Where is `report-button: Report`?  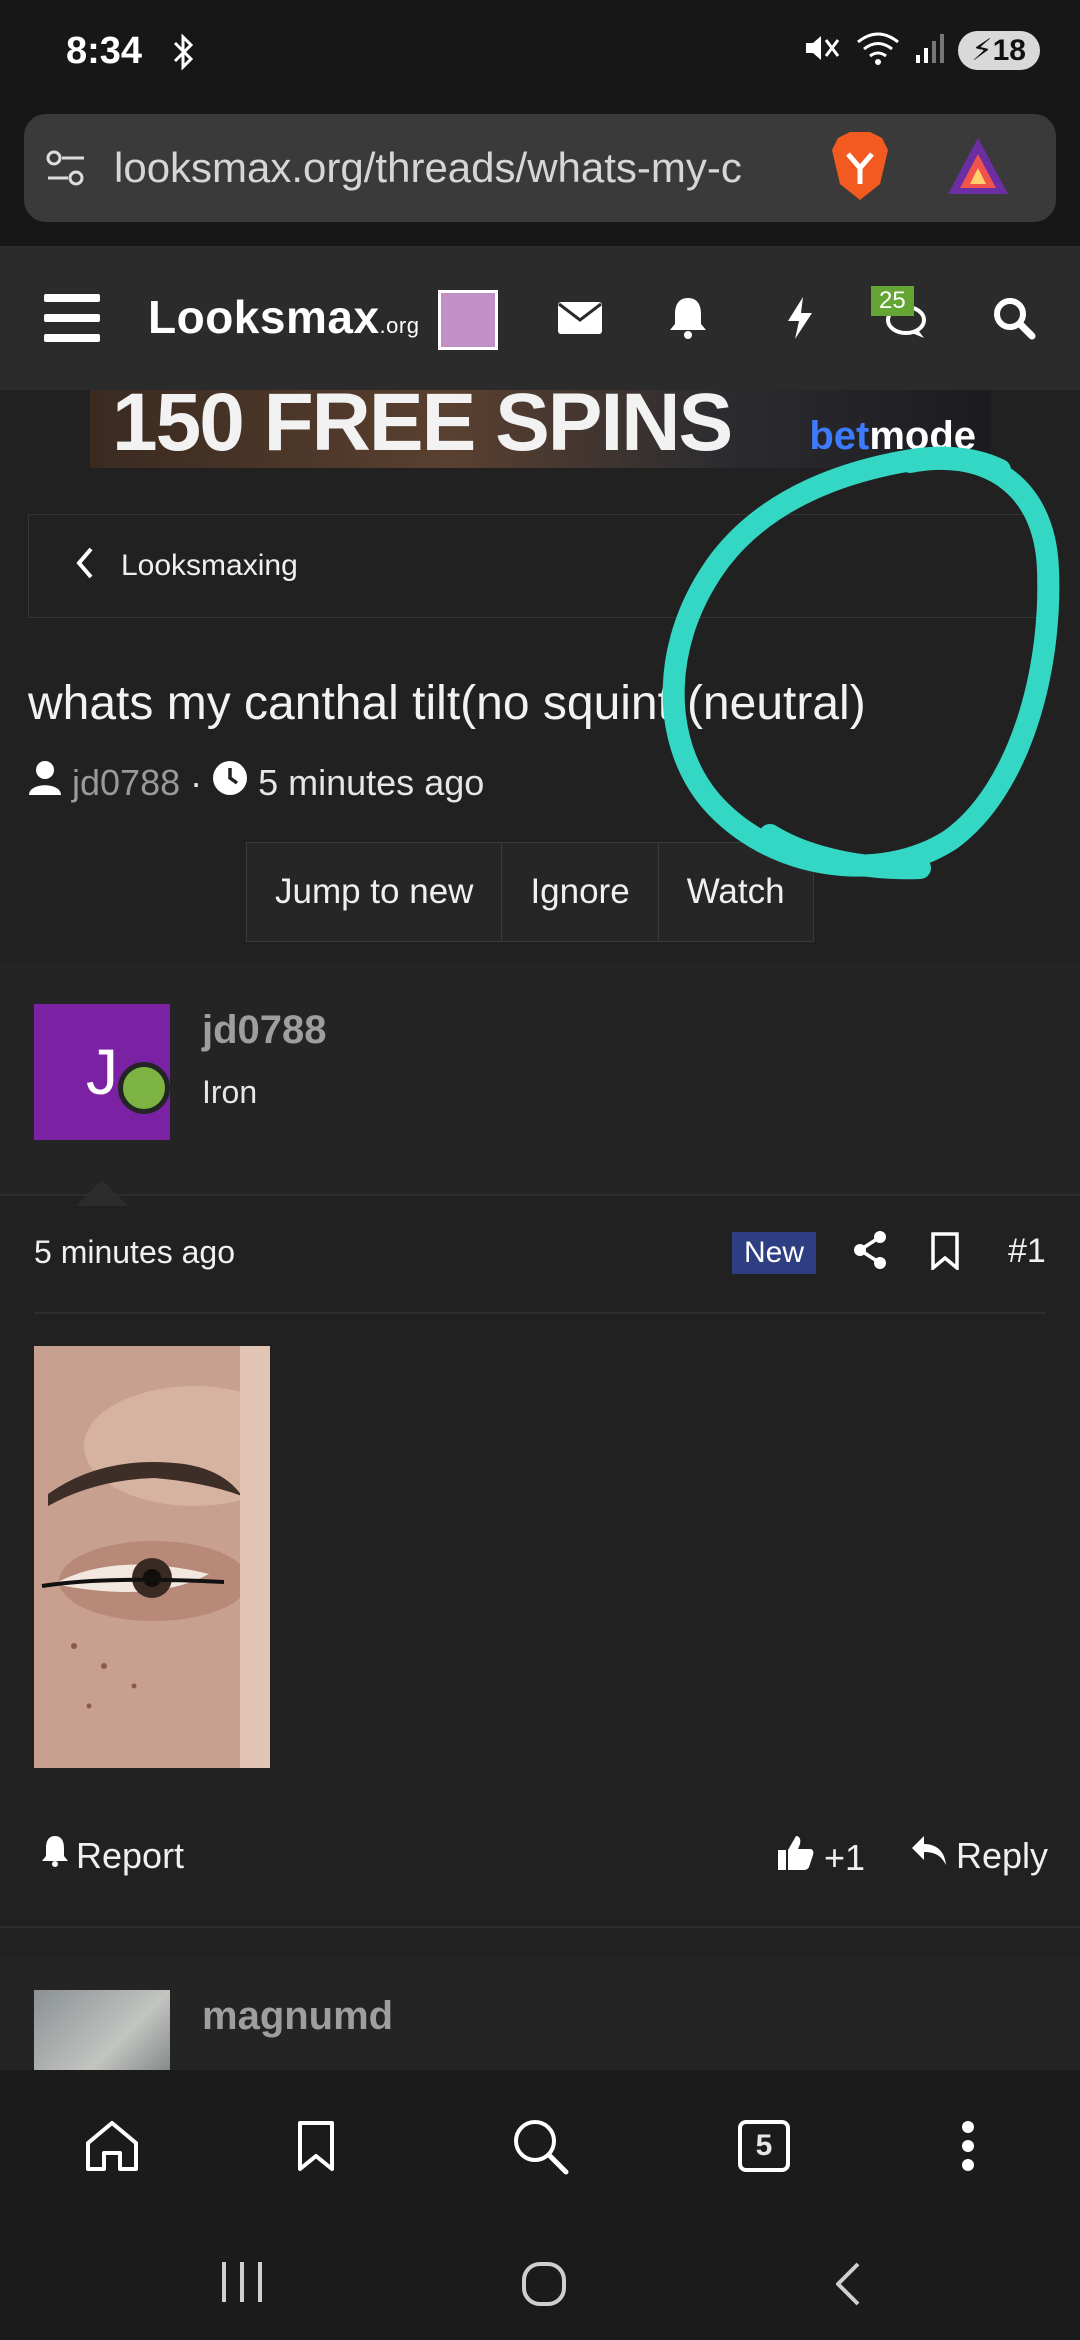
report-button: Report is located at coordinates (112, 1855).